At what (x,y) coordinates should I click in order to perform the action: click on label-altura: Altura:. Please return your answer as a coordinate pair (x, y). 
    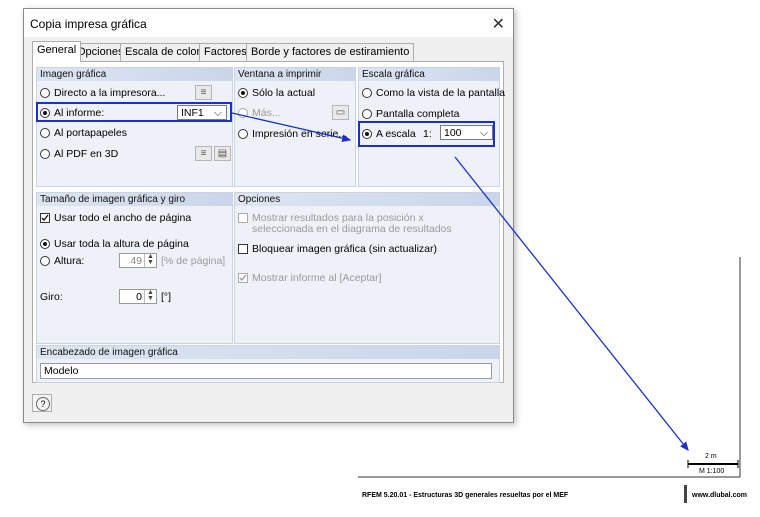
    Looking at the image, I should click on (69, 261).